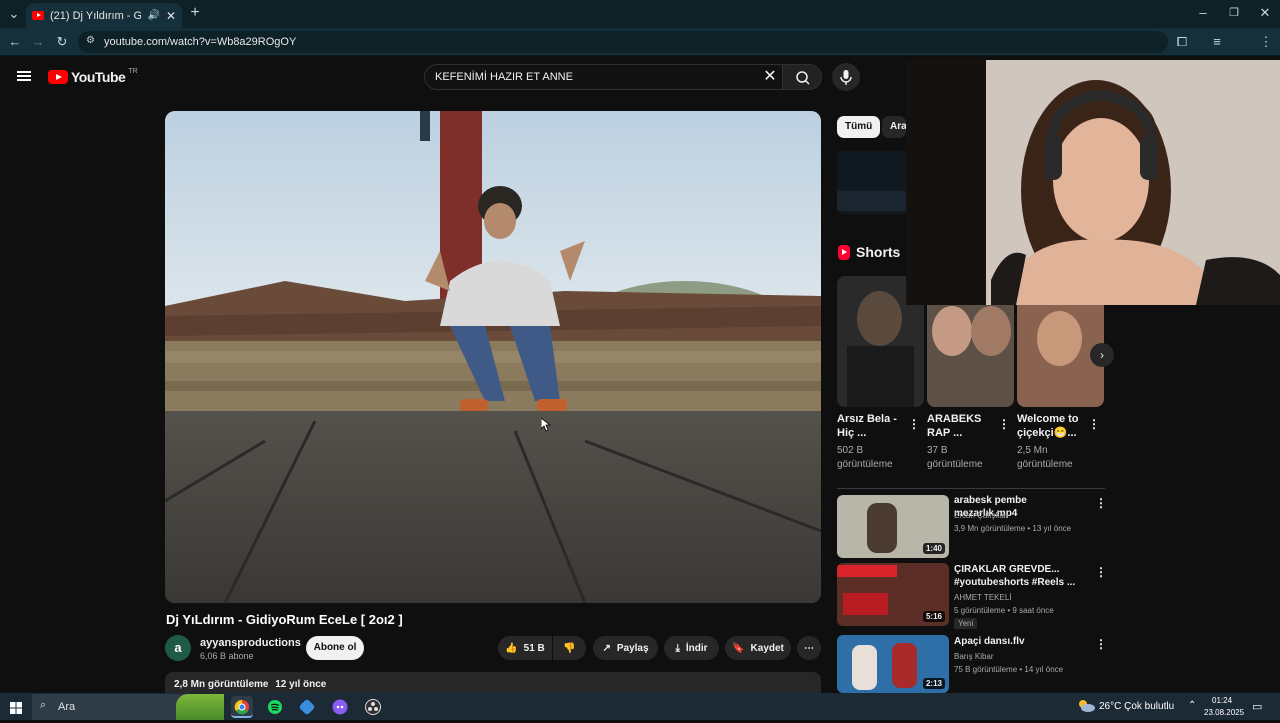 This screenshot has width=1280, height=723. Describe the element at coordinates (871, 182) in the screenshot. I see `related-thumbnail-top` at that location.